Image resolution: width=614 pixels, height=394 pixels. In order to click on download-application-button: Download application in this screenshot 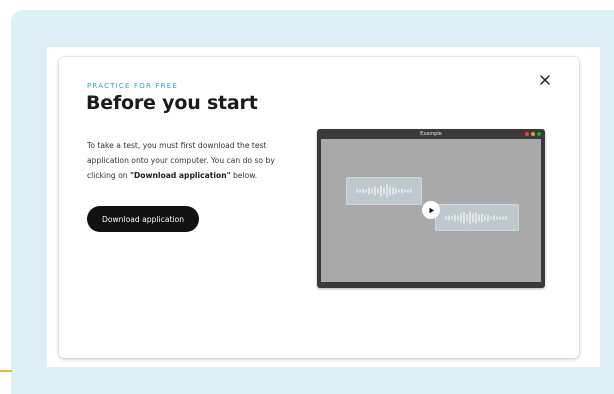, I will do `click(143, 219)`.